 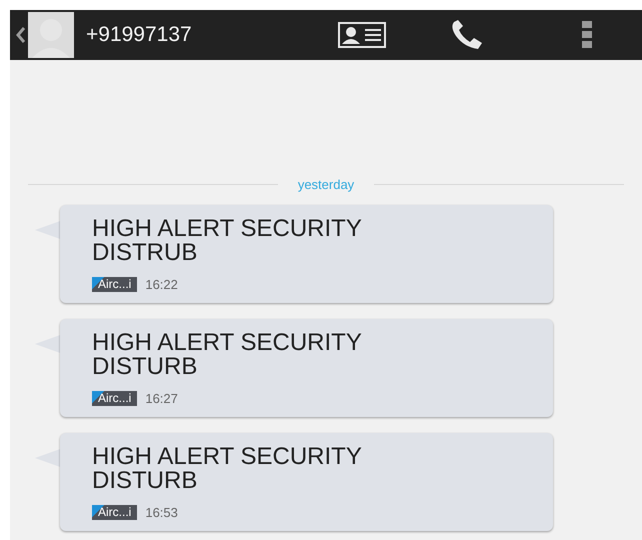 I want to click on date-divider: yesterday, so click(x=326, y=185).